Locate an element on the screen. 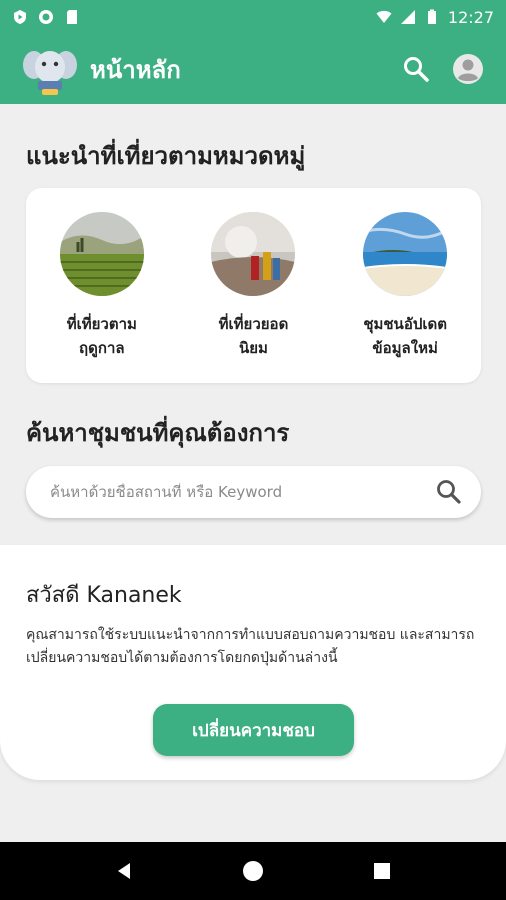 The width and height of the screenshot is (506, 900). wifi-icon is located at coordinates (384, 16).